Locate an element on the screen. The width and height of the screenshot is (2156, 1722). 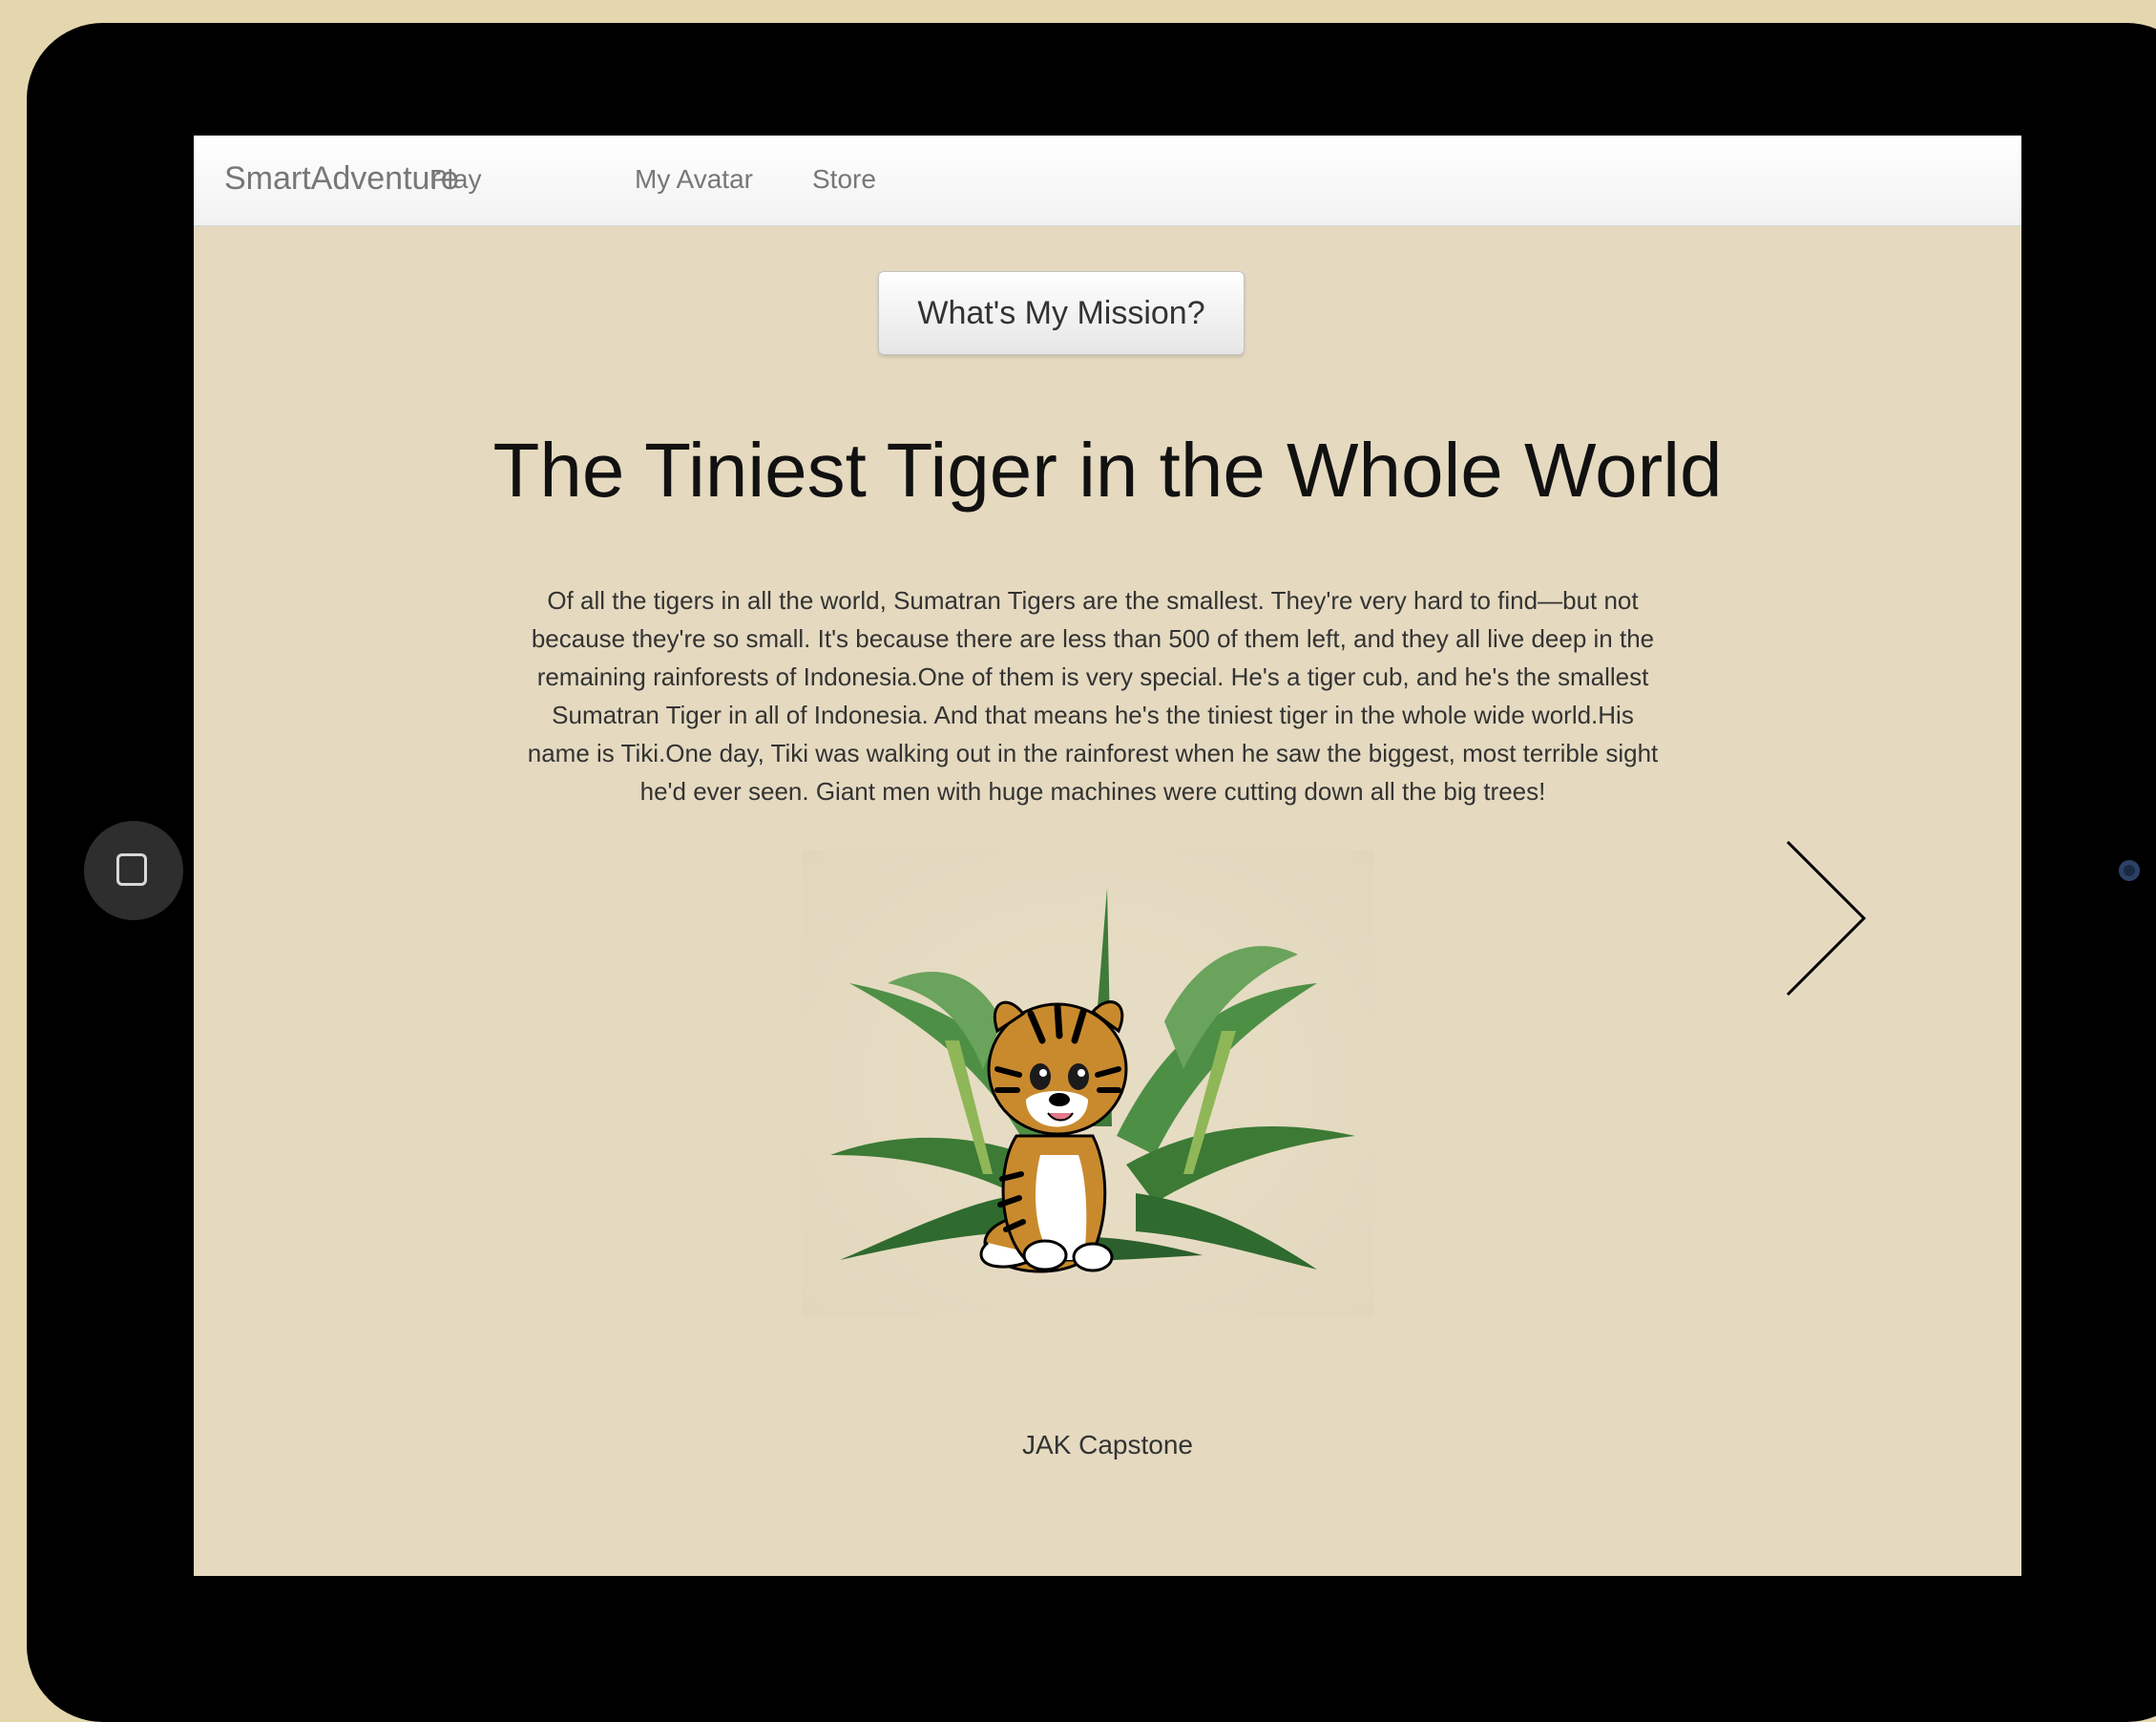
next-page-button is located at coordinates (1825, 918).